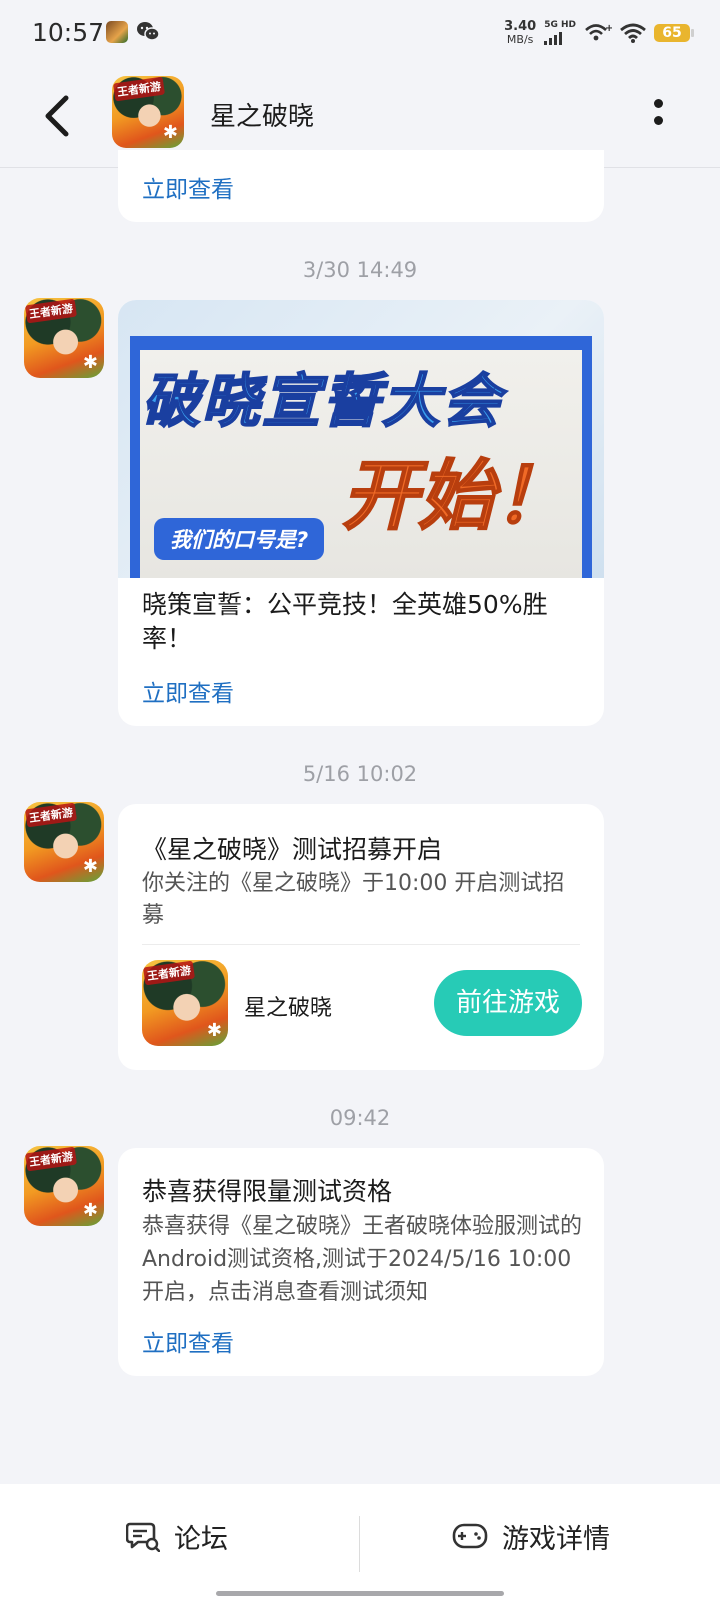 Image resolution: width=720 pixels, height=1600 pixels. What do you see at coordinates (292, 849) in the screenshot?
I see `message-title: 《星之破晓》测试招募开启` at bounding box center [292, 849].